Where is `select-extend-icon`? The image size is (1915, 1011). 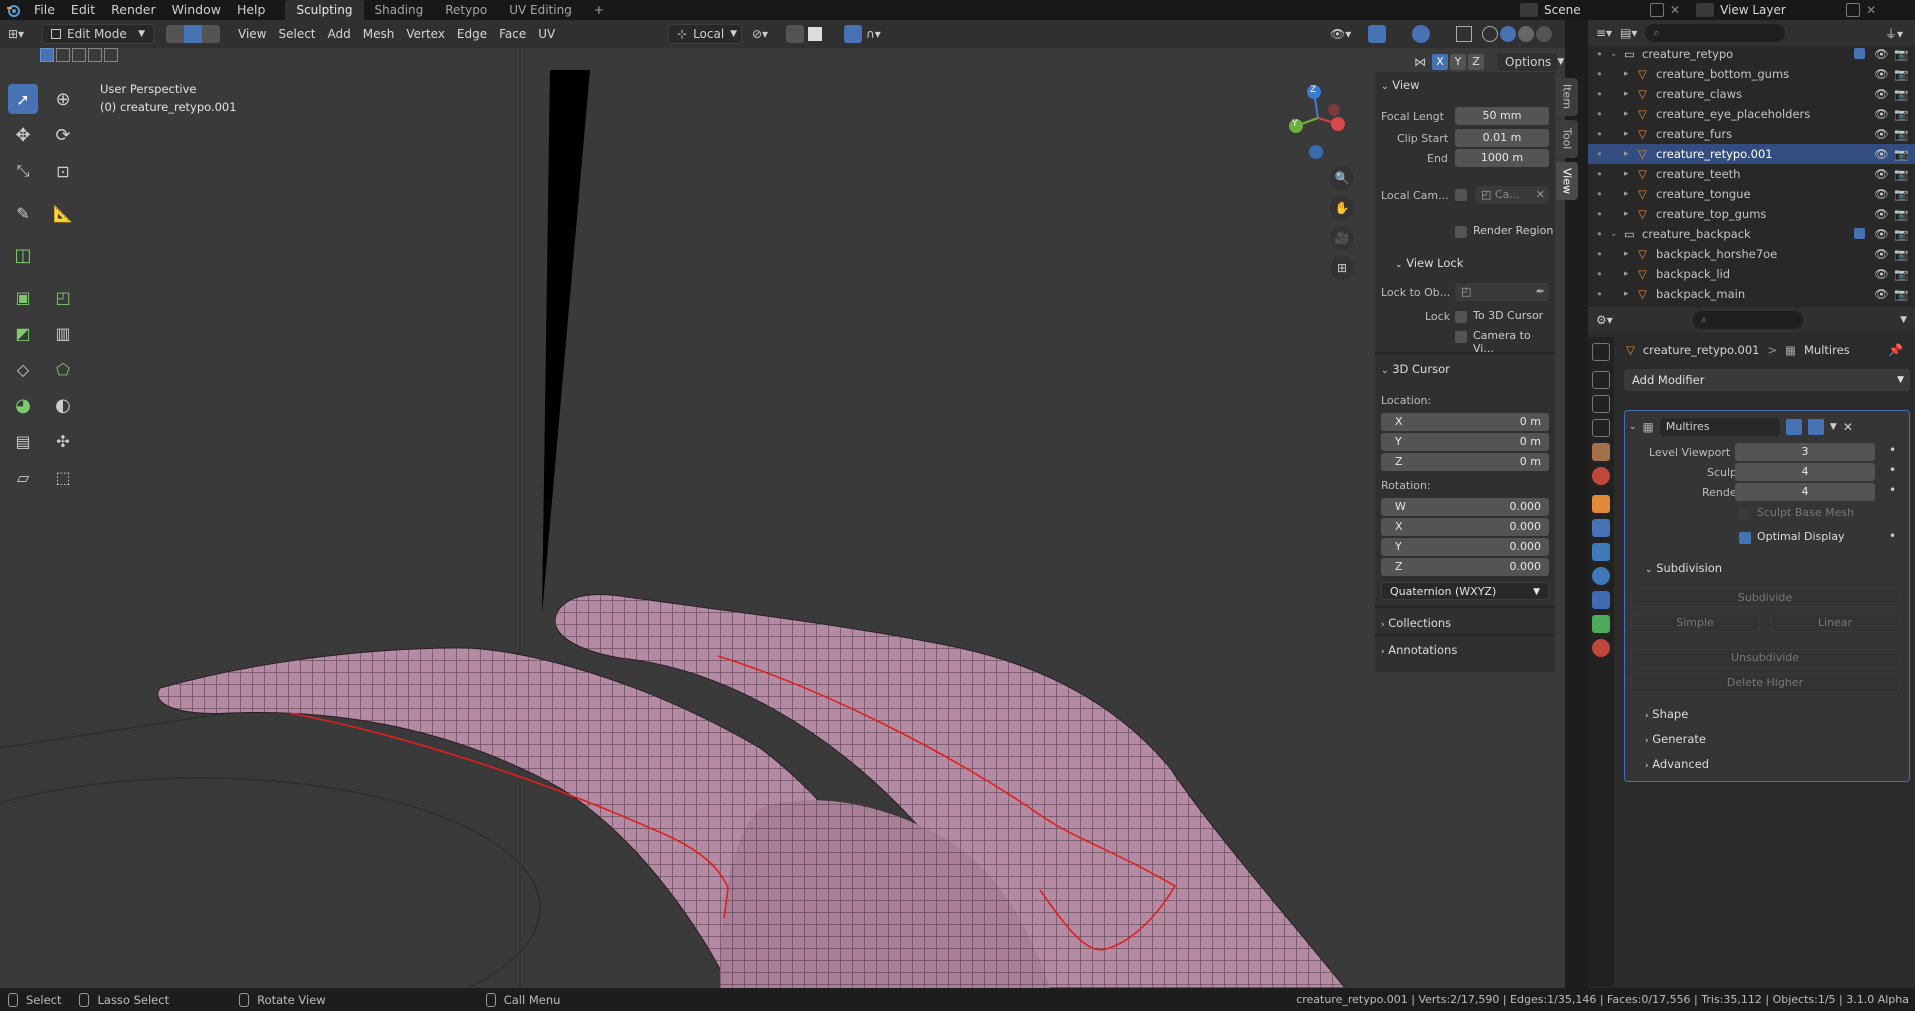
select-extend-icon is located at coordinates (63, 55).